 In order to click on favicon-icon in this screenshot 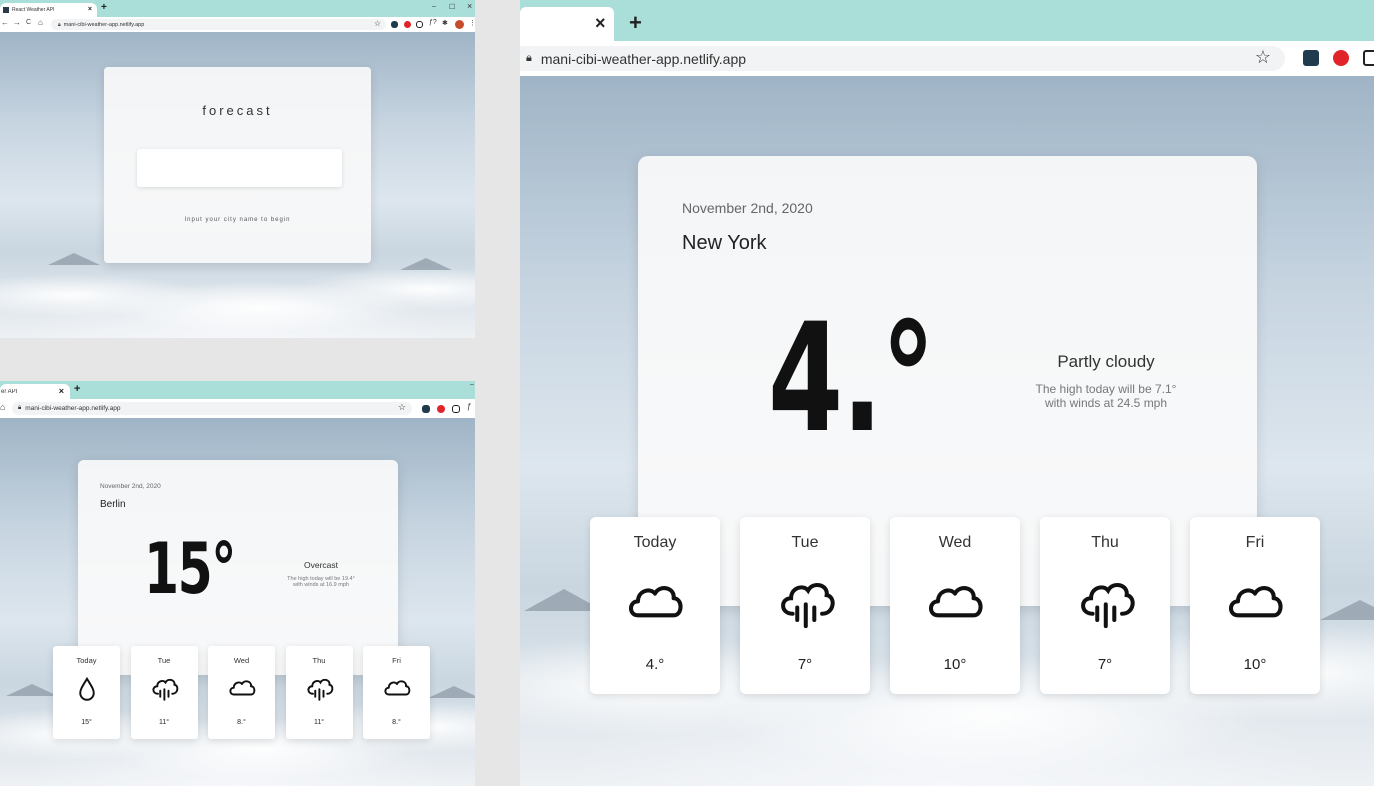, I will do `click(6, 10)`.